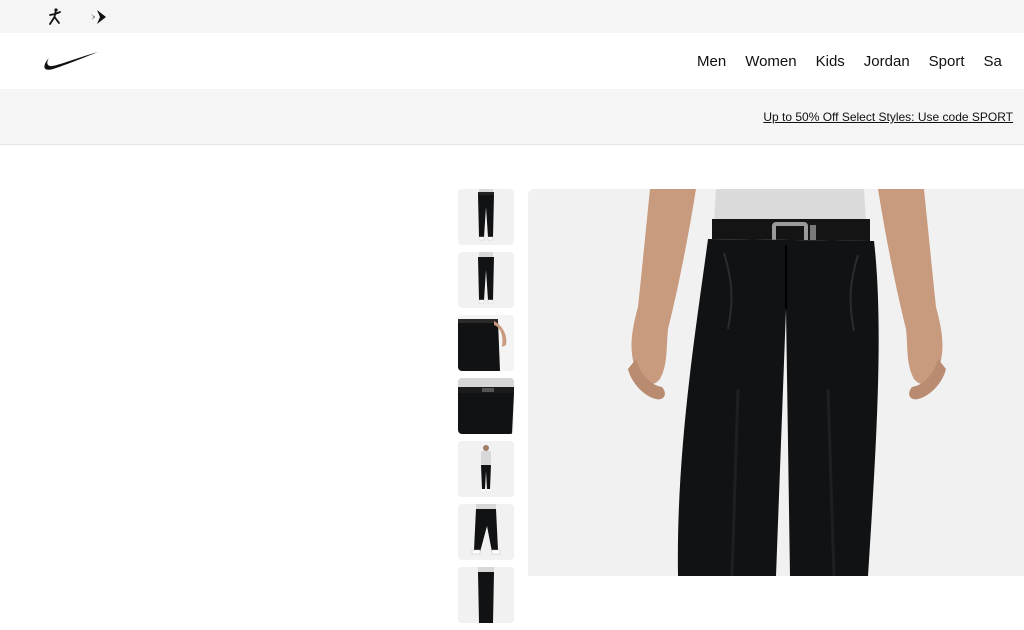 This screenshot has width=1024, height=630. What do you see at coordinates (512, 61) in the screenshot?
I see `main-header: Men Women Kids Jordan Sport Sa` at bounding box center [512, 61].